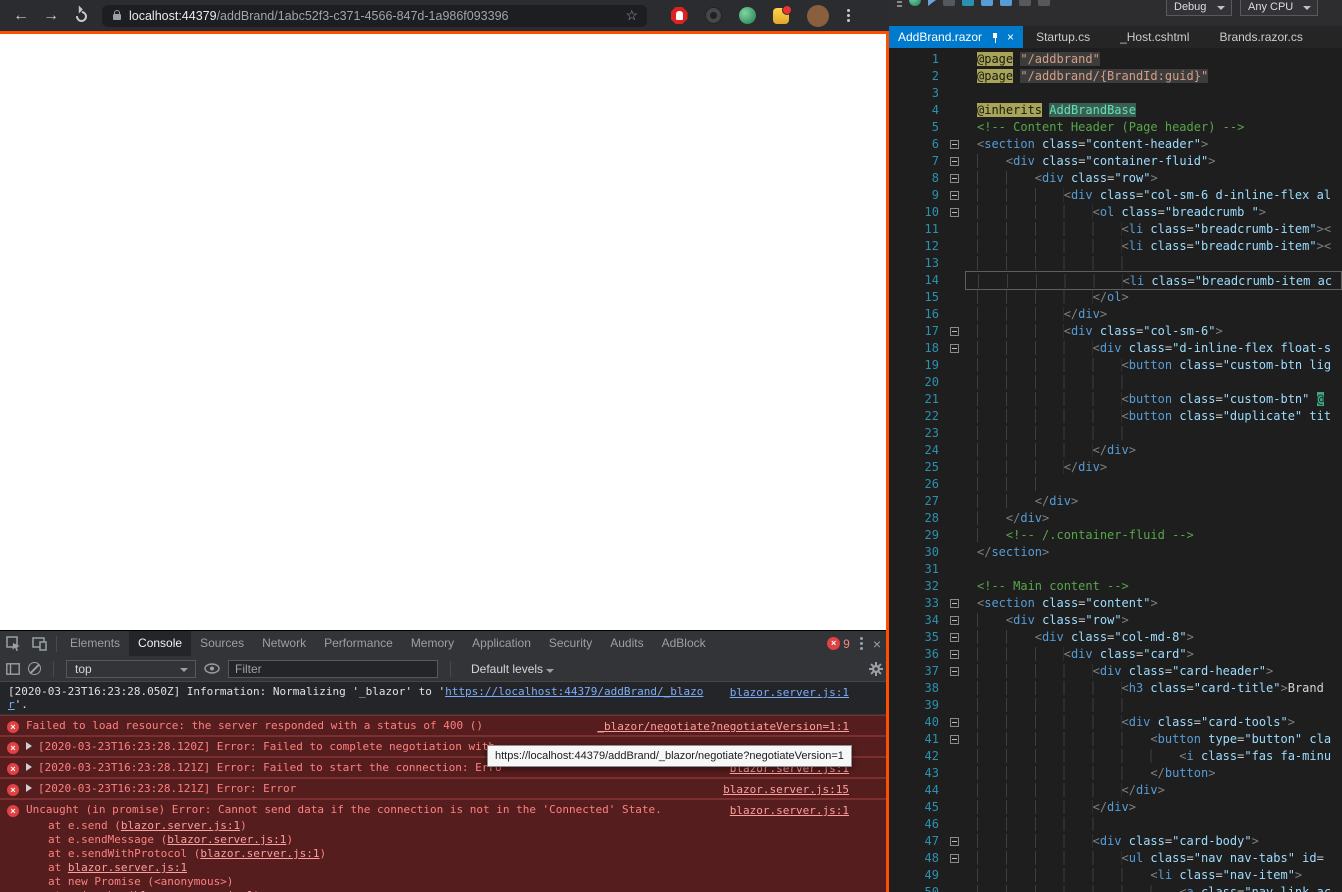  What do you see at coordinates (861, 643) in the screenshot?
I see `devtools-menu-icon` at bounding box center [861, 643].